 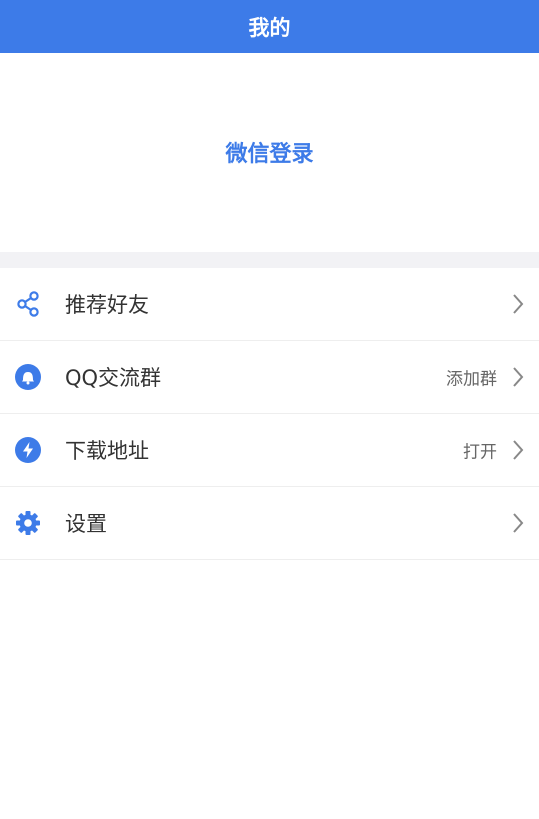 I want to click on menu-item-download-address: 下载地址 打开, so click(x=269, y=450).